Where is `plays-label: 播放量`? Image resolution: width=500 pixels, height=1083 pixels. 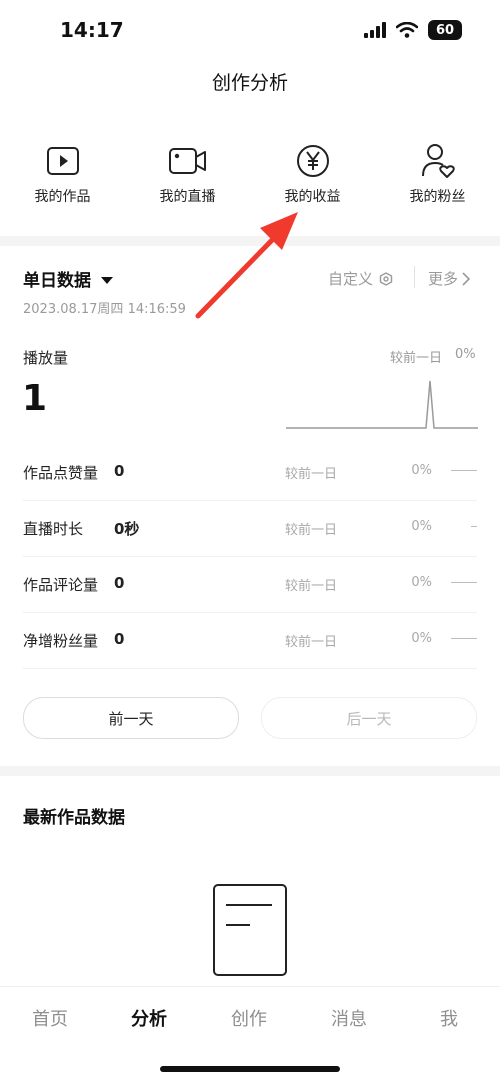 plays-label: 播放量 is located at coordinates (46, 358).